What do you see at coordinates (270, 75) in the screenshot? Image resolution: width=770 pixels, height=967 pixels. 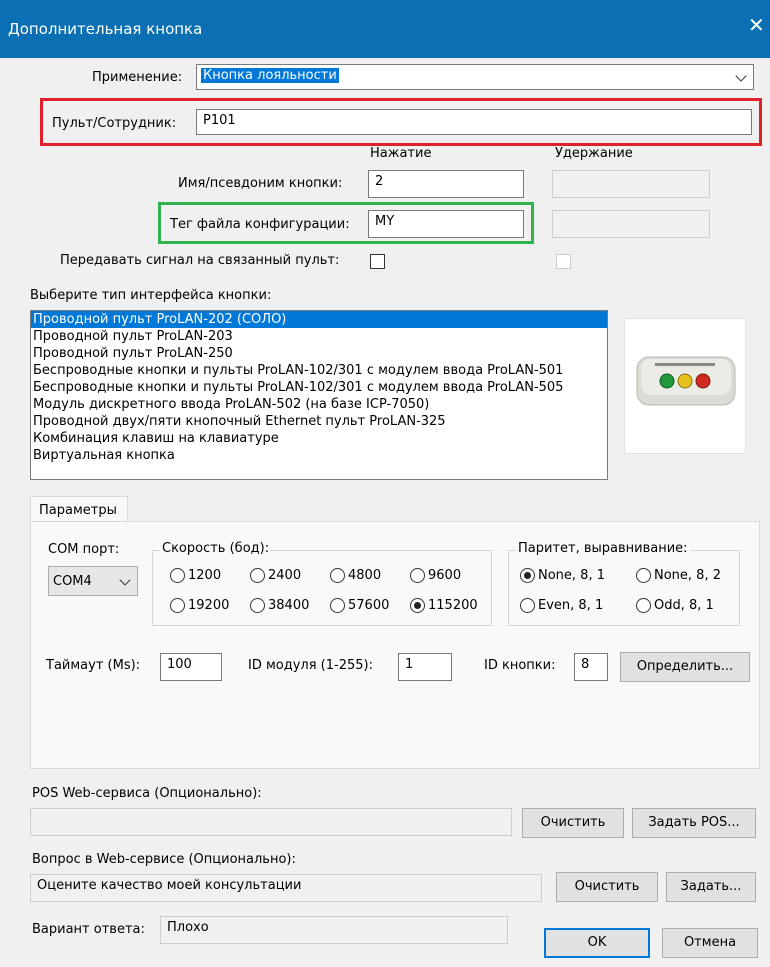 I see `application-value: Кнопка лояльности` at bounding box center [270, 75].